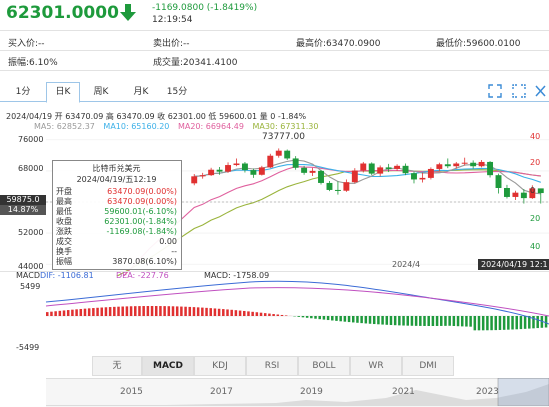 Image resolution: width=549 pixels, height=407 pixels. Describe the element at coordinates (117, 366) in the screenshot. I see `indicator-tab-none: 无` at that location.